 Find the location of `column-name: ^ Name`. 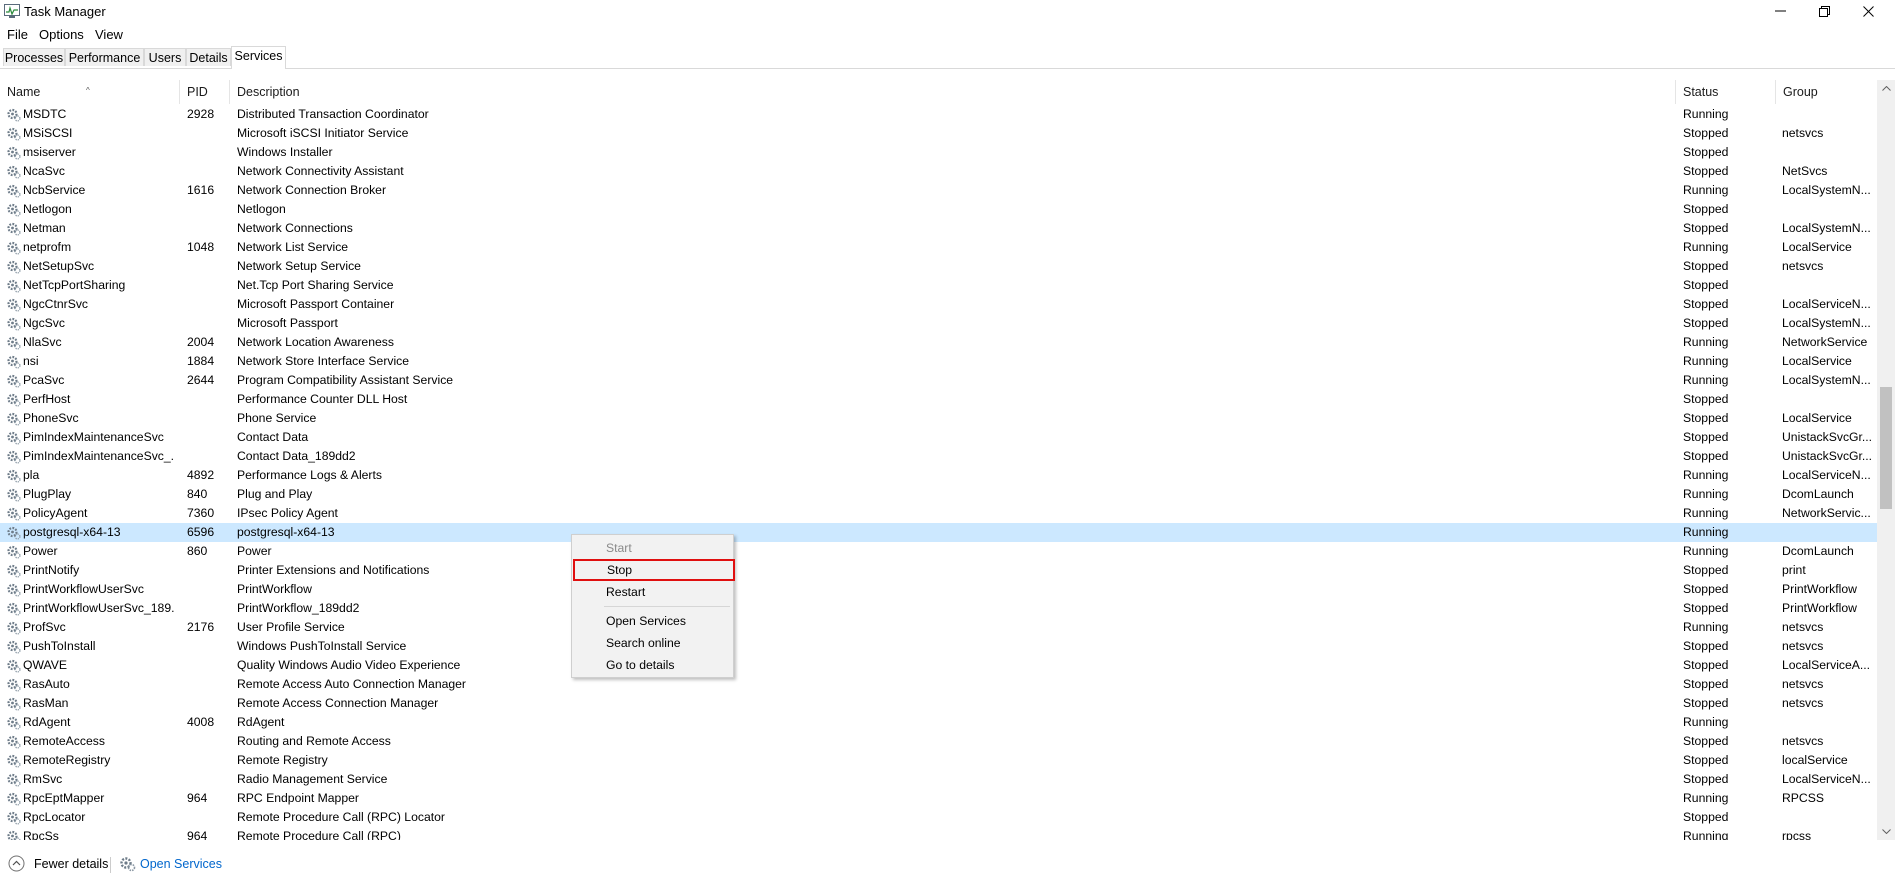

column-name: ^ Name is located at coordinates (90, 92).